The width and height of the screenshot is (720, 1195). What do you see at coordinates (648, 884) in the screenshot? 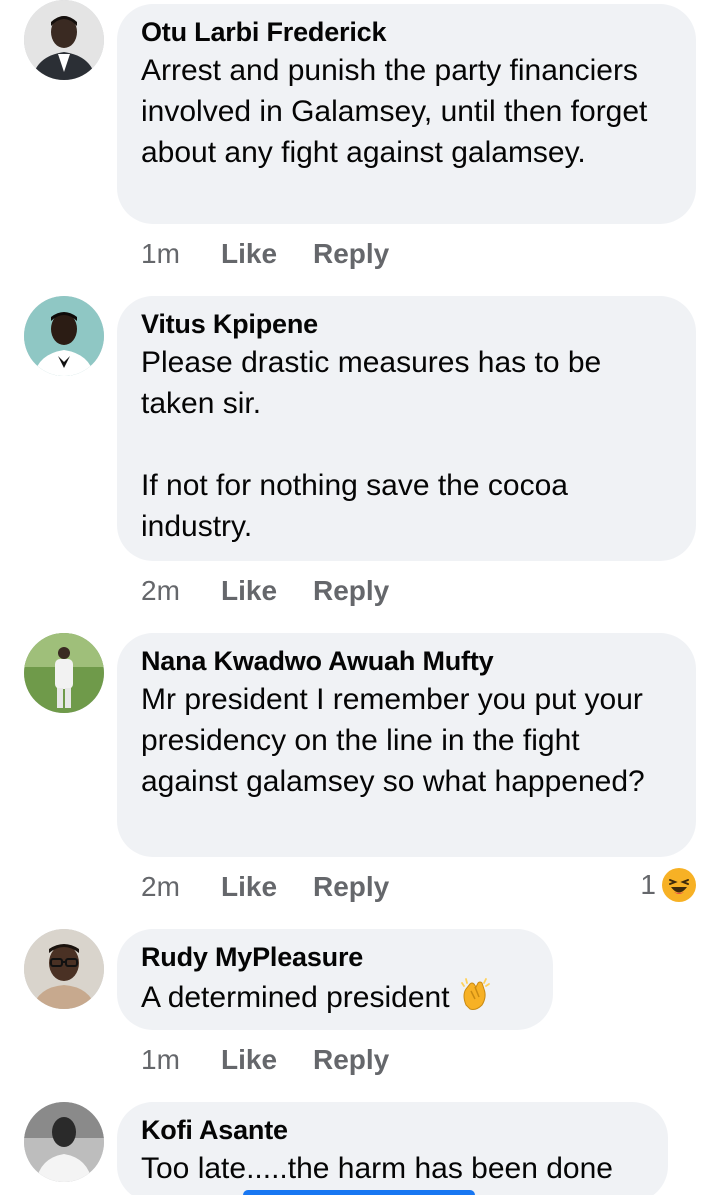
I see `reaction-count: 1` at bounding box center [648, 884].